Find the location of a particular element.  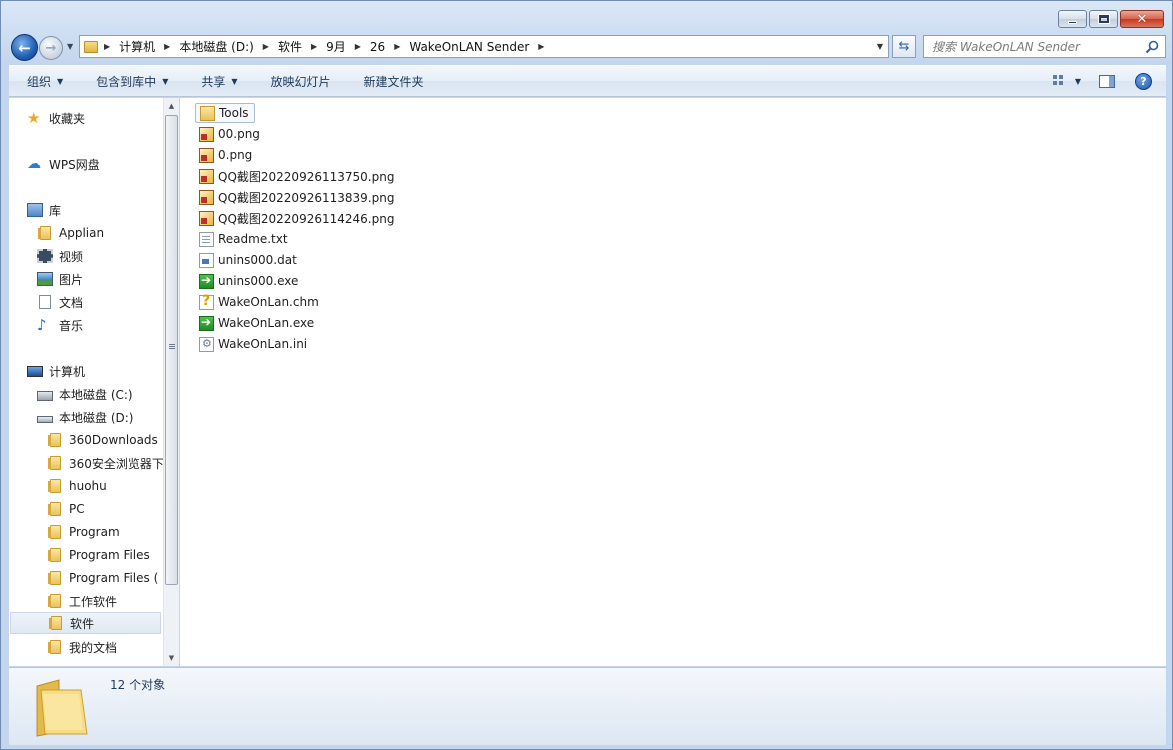

refresh-button: ⇆ is located at coordinates (904, 46).